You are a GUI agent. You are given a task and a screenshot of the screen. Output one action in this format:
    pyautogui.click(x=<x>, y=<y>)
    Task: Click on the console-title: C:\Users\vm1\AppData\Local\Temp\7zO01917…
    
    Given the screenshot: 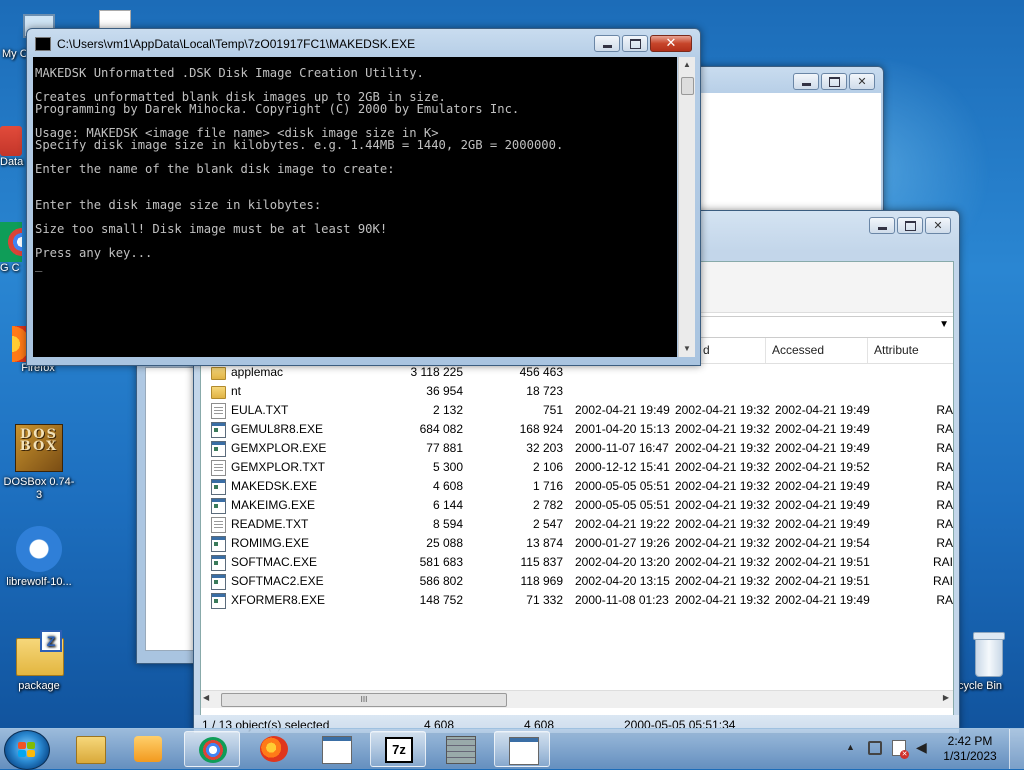 What is the action you would take?
    pyautogui.click(x=236, y=44)
    